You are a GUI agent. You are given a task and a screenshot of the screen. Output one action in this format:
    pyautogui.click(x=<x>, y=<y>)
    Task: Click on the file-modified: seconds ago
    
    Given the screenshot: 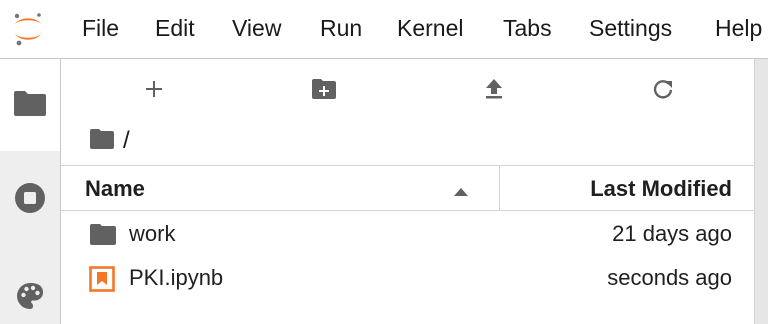 What is the action you would take?
    pyautogui.click(x=669, y=277)
    